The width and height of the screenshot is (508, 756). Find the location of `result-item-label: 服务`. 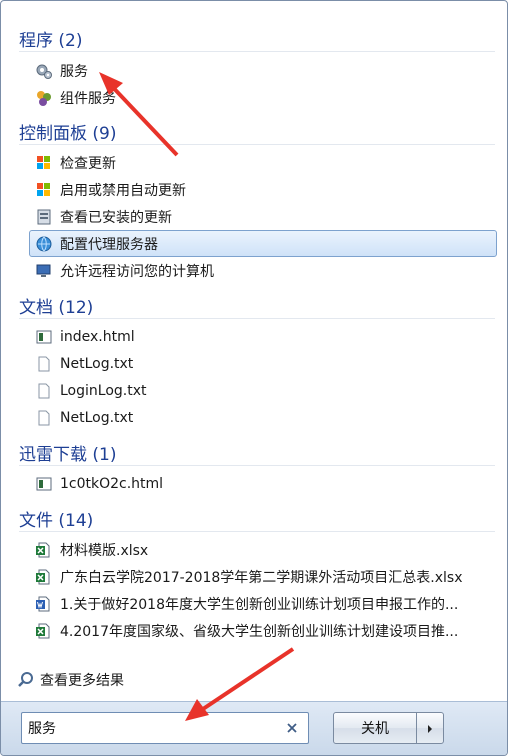

result-item-label: 服务 is located at coordinates (74, 71).